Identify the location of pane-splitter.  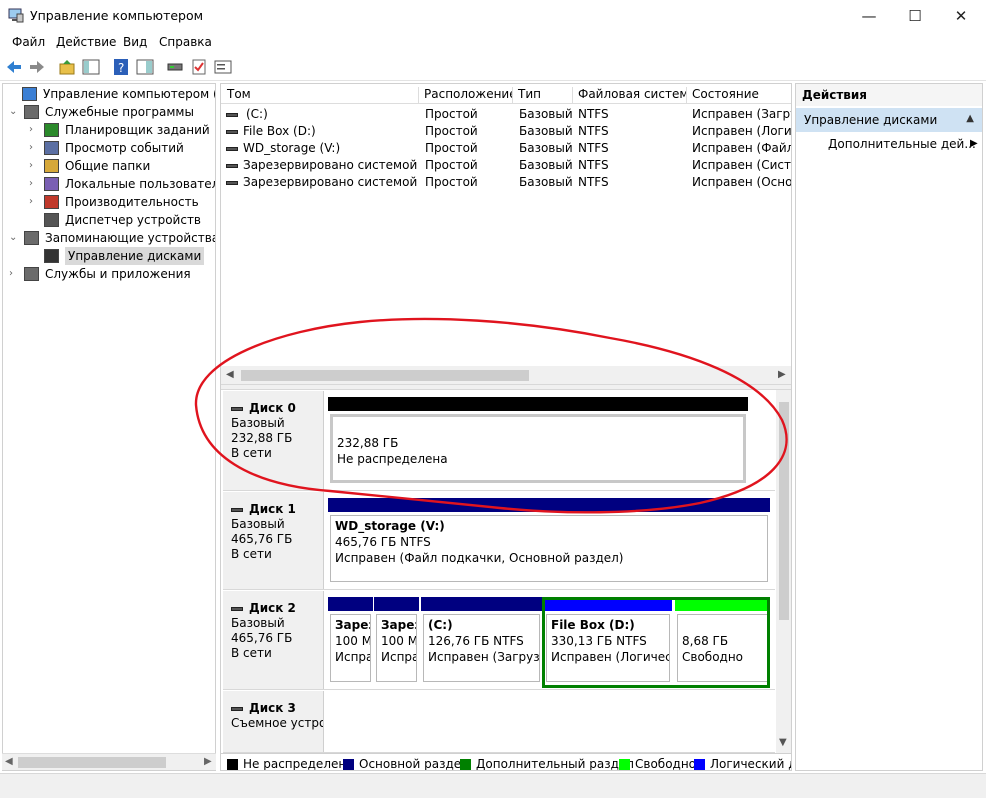
(506, 387).